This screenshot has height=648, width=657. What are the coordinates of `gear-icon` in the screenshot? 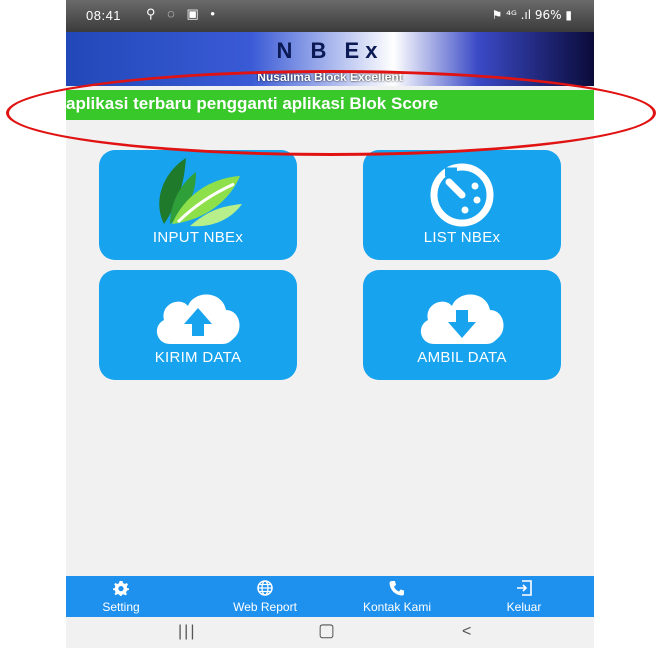 It's located at (121, 590).